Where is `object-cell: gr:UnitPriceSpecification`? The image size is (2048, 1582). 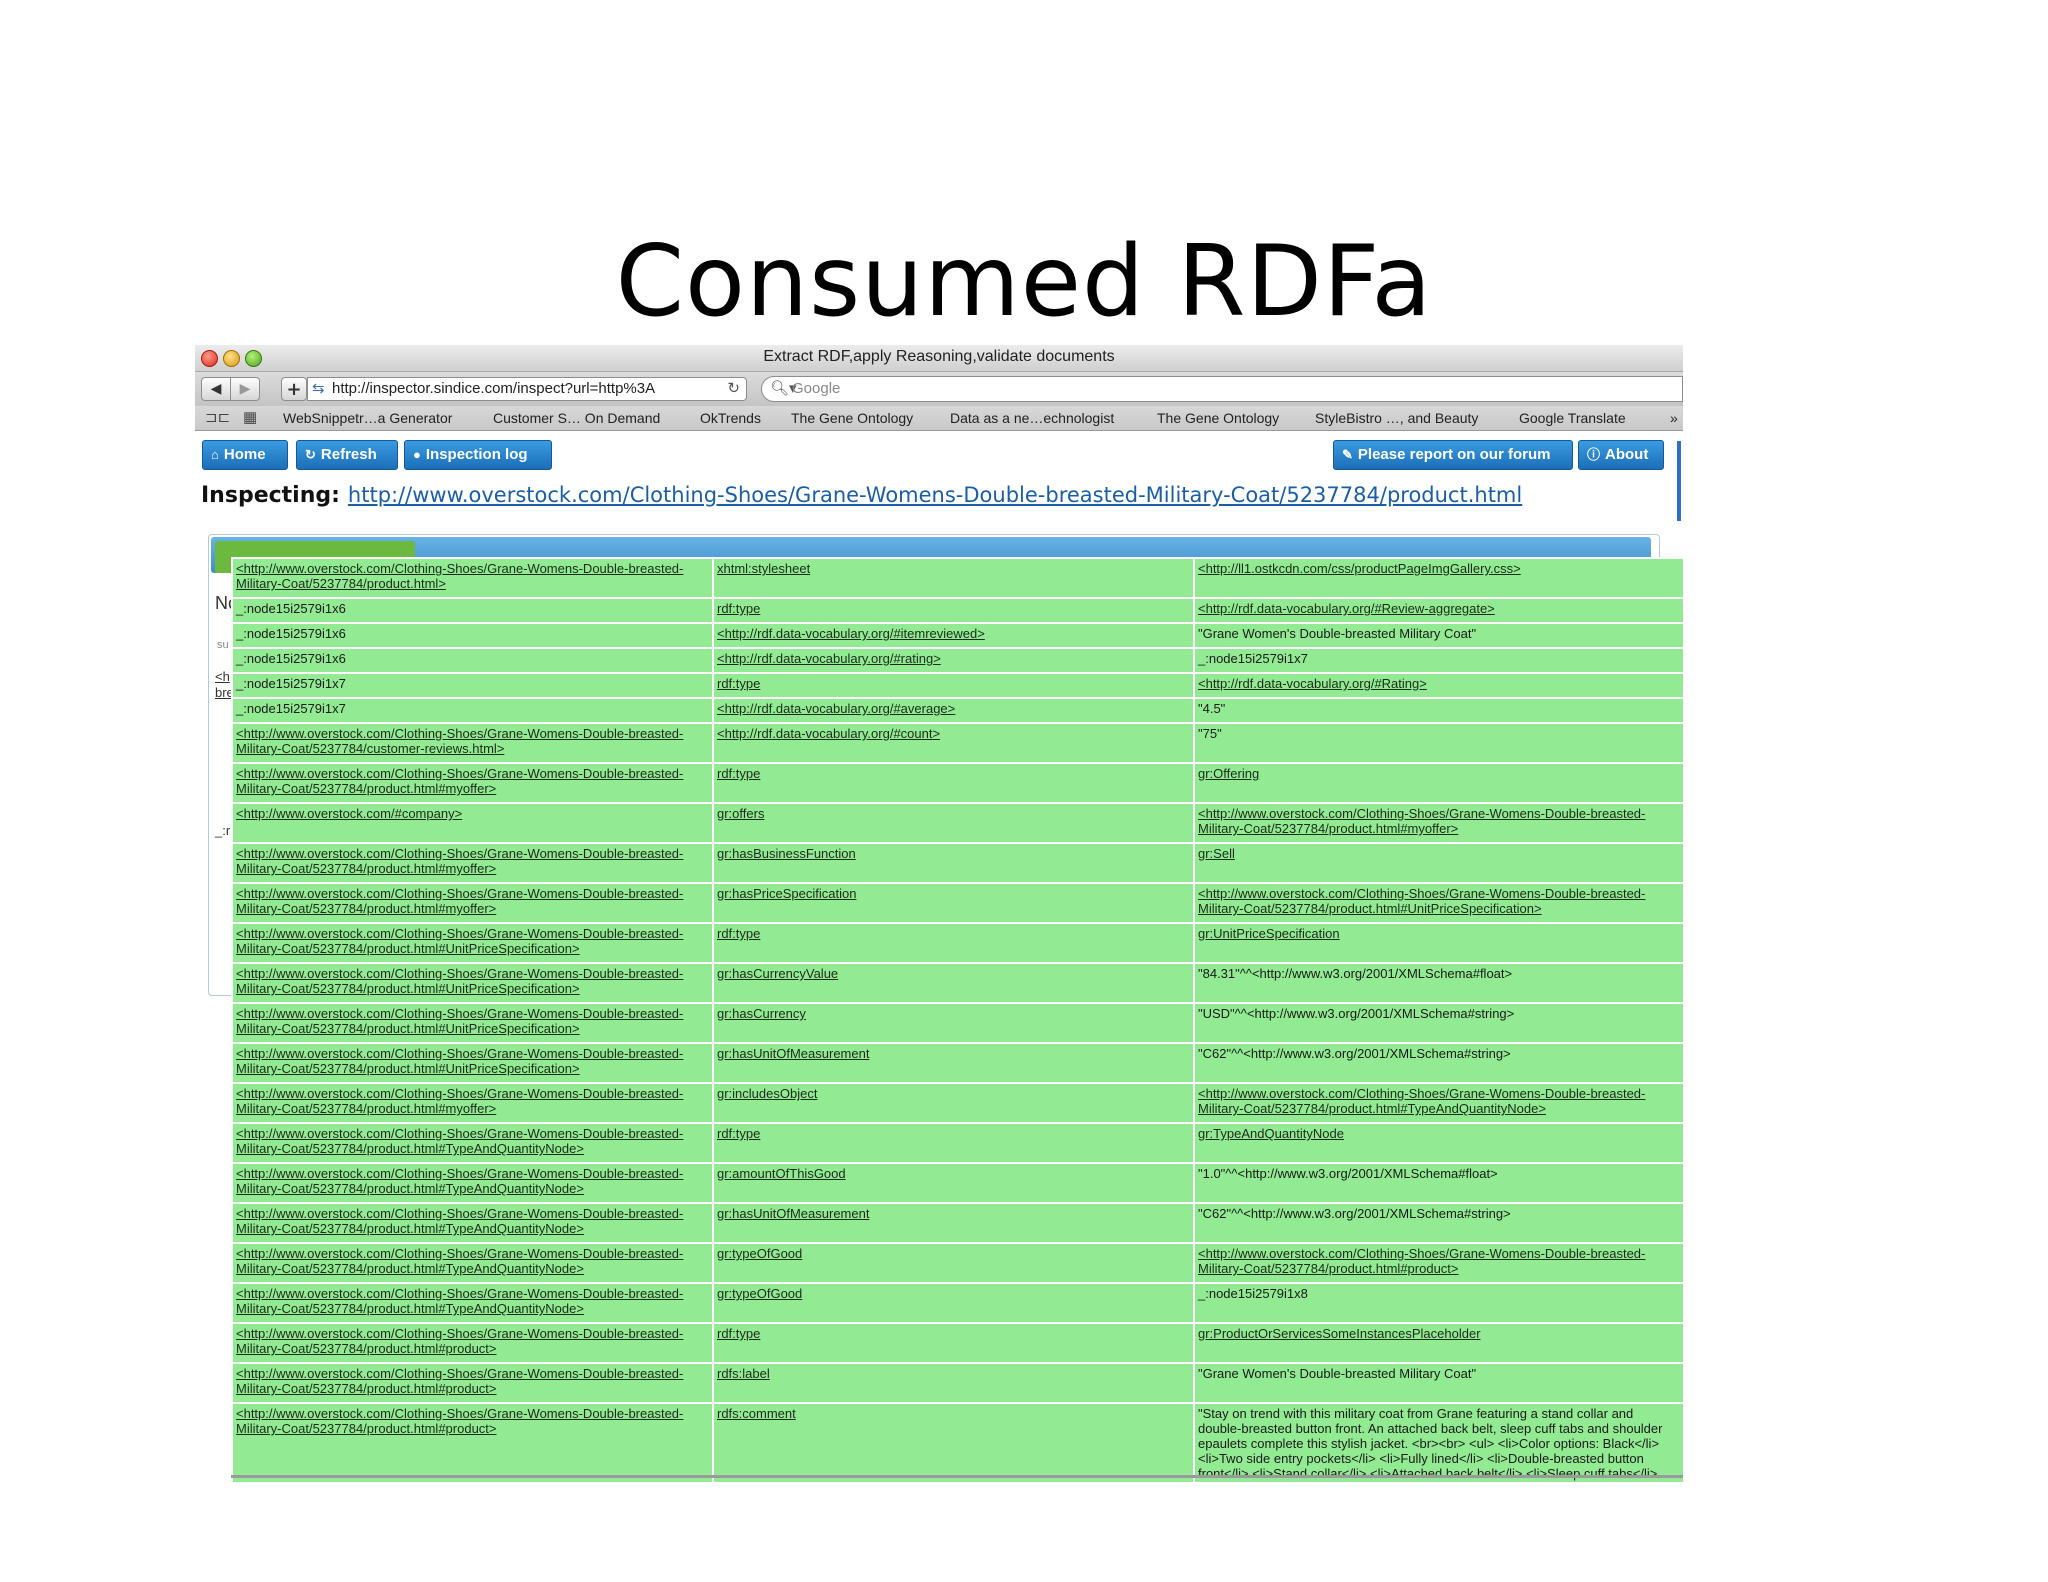 object-cell: gr:UnitPriceSpecification is located at coordinates (1438, 943).